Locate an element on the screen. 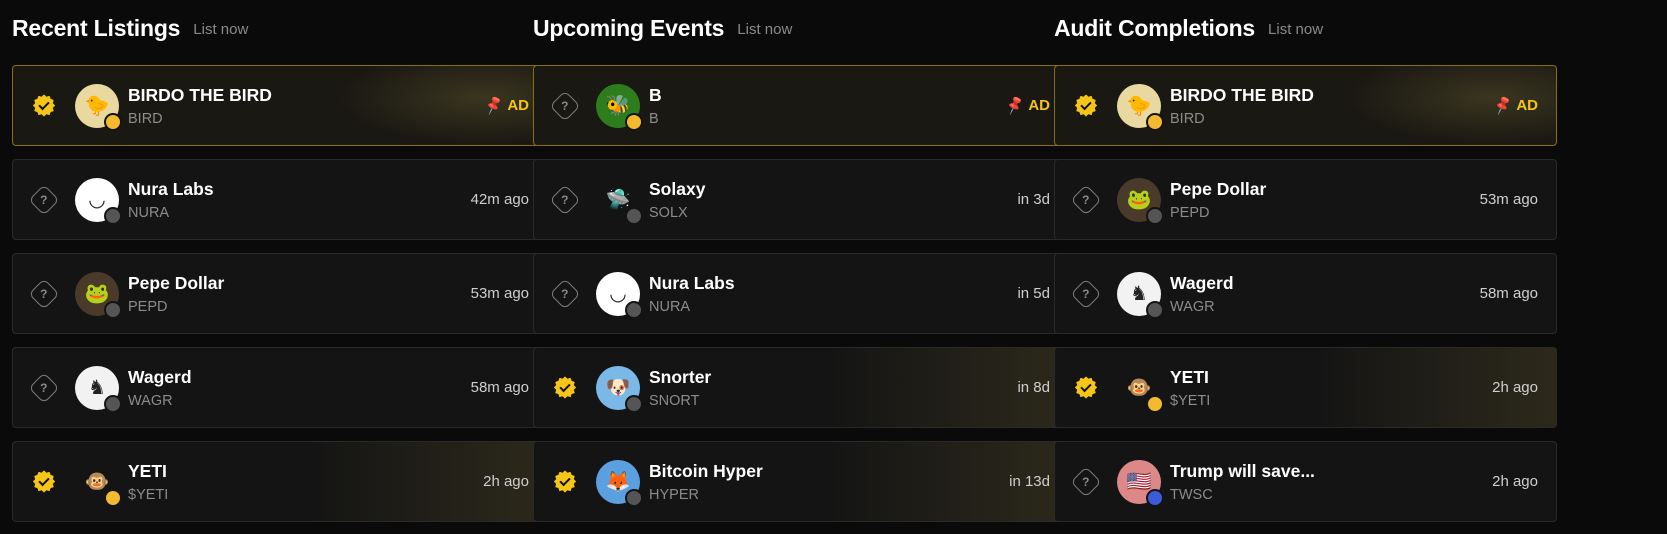 Image resolution: width=1667 pixels, height=534 pixels. listing-card: ? ◡ Nura Labs NURA in 5d is located at coordinates (801, 293).